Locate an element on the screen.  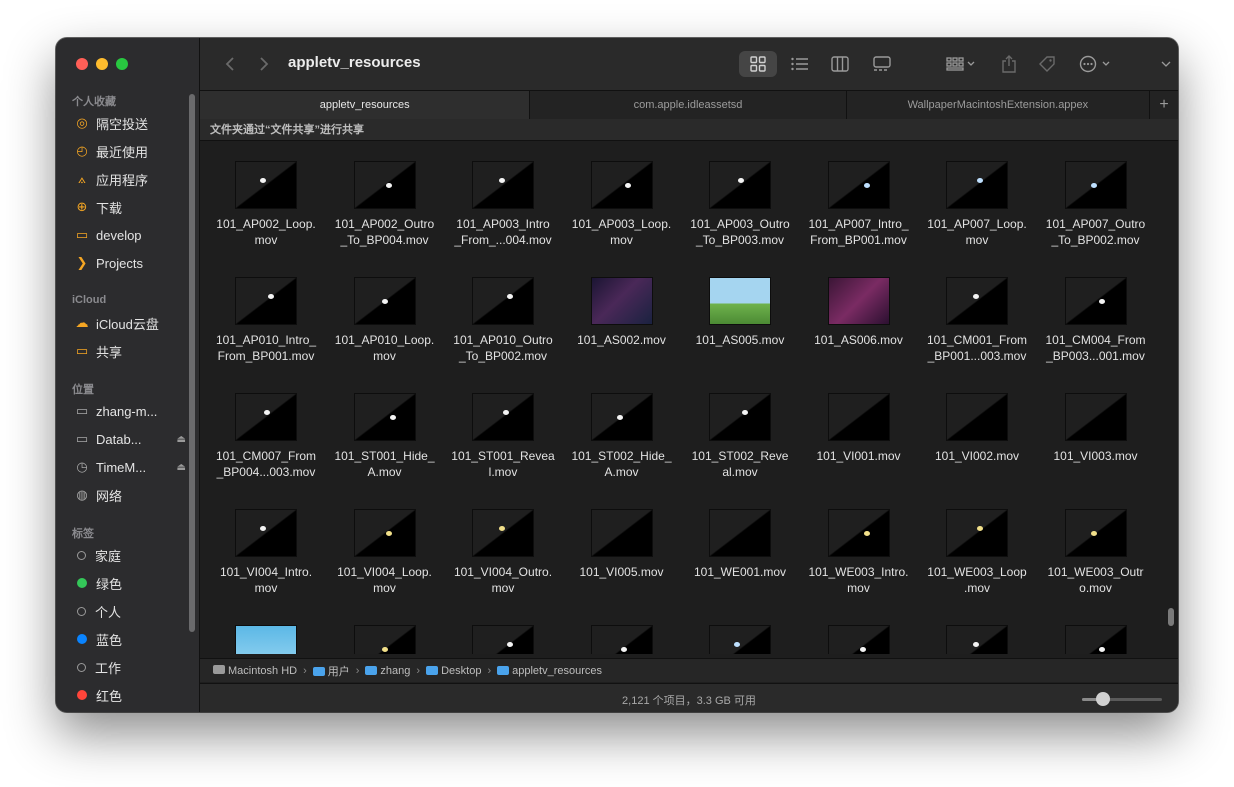
gallery-view-button is located at coordinates (882, 64).